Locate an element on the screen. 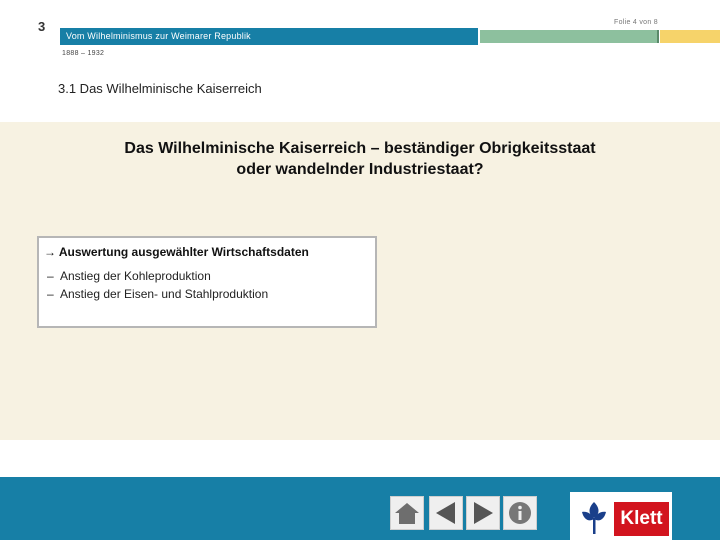 This screenshot has height=540, width=720. home-icon is located at coordinates (407, 513).